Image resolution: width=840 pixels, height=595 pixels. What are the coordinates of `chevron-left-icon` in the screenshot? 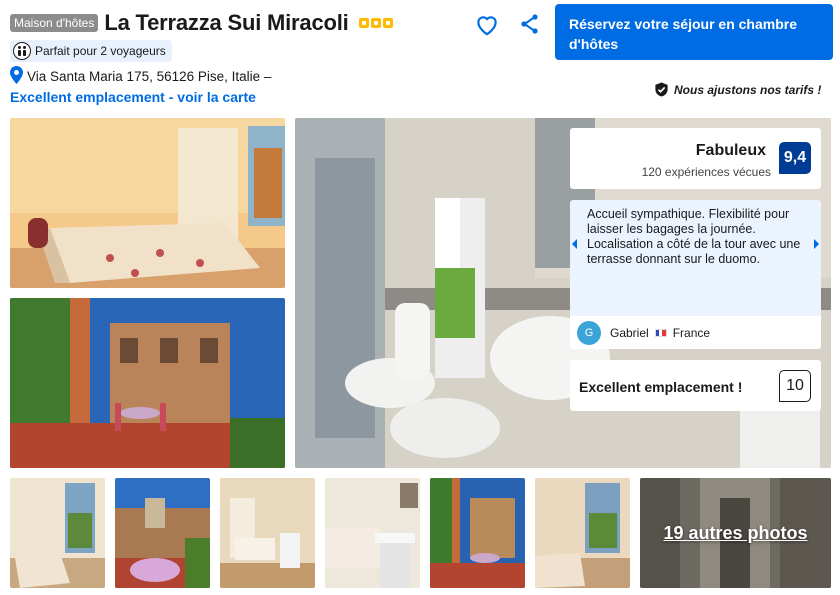 It's located at (574, 244).